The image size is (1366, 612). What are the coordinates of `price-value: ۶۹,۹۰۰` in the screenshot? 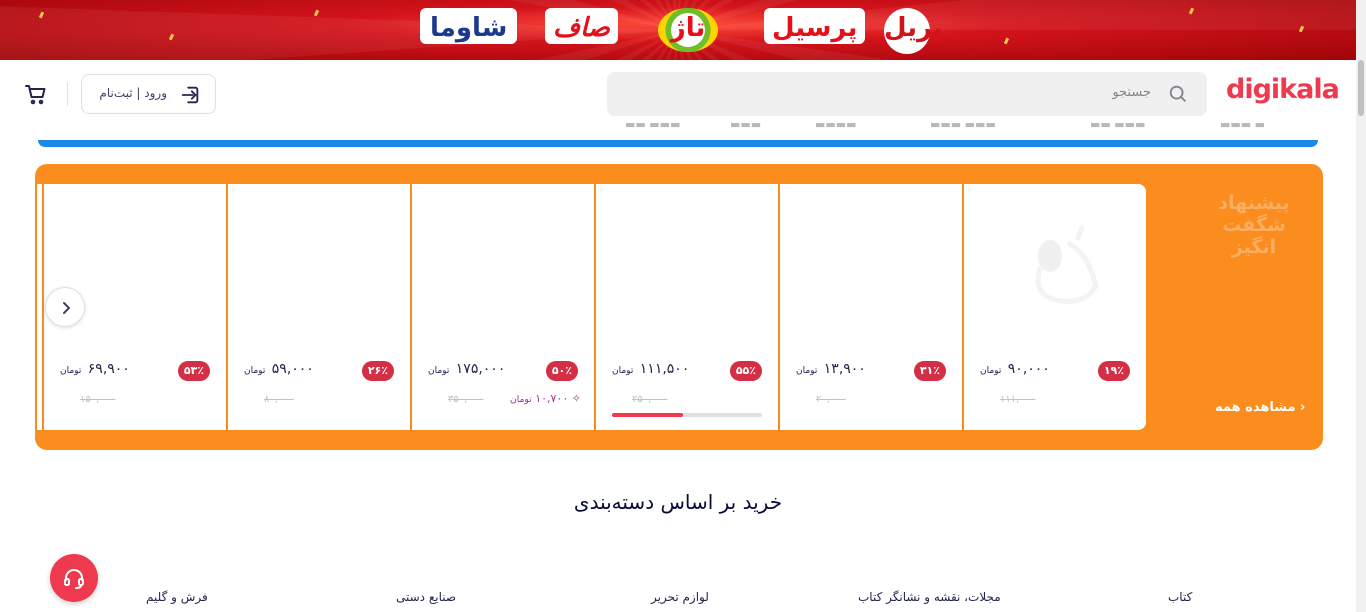 It's located at (108, 369).